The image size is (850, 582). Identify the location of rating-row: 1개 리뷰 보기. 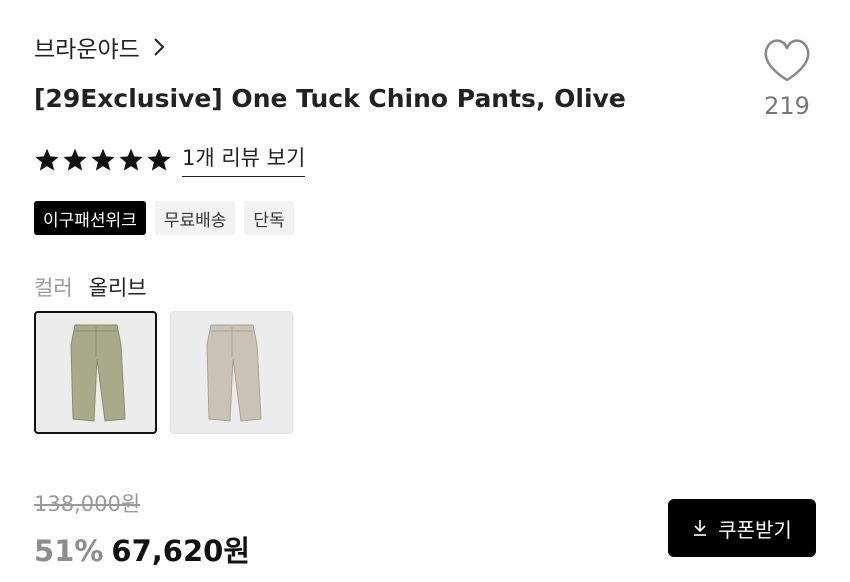
(170, 159).